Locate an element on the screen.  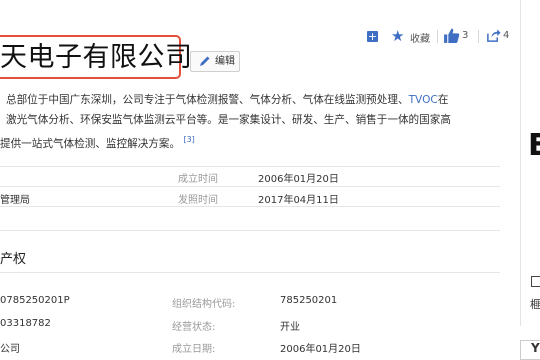
bracket-icon is located at coordinates (535, 281).